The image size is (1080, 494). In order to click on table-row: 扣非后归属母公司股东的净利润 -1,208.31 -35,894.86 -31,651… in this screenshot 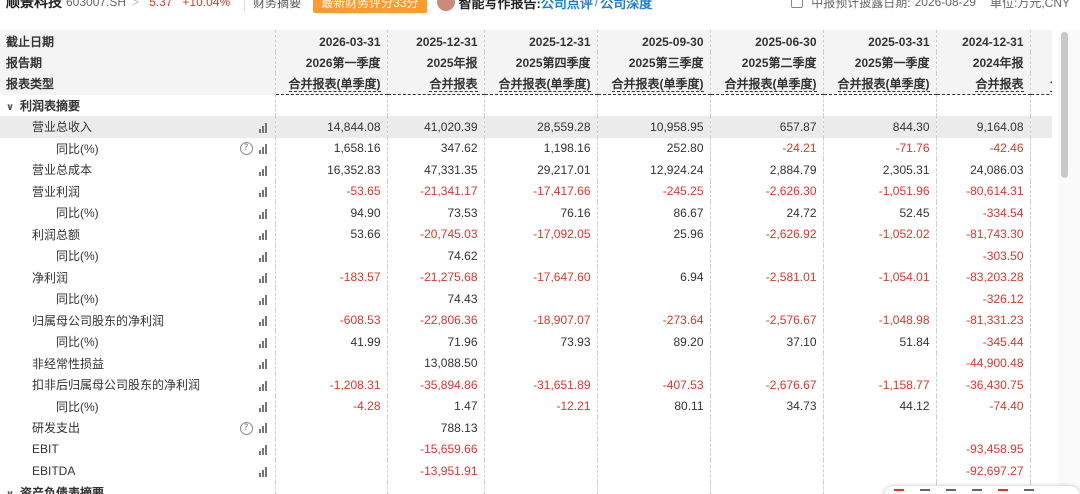, I will do `click(526, 385)`.